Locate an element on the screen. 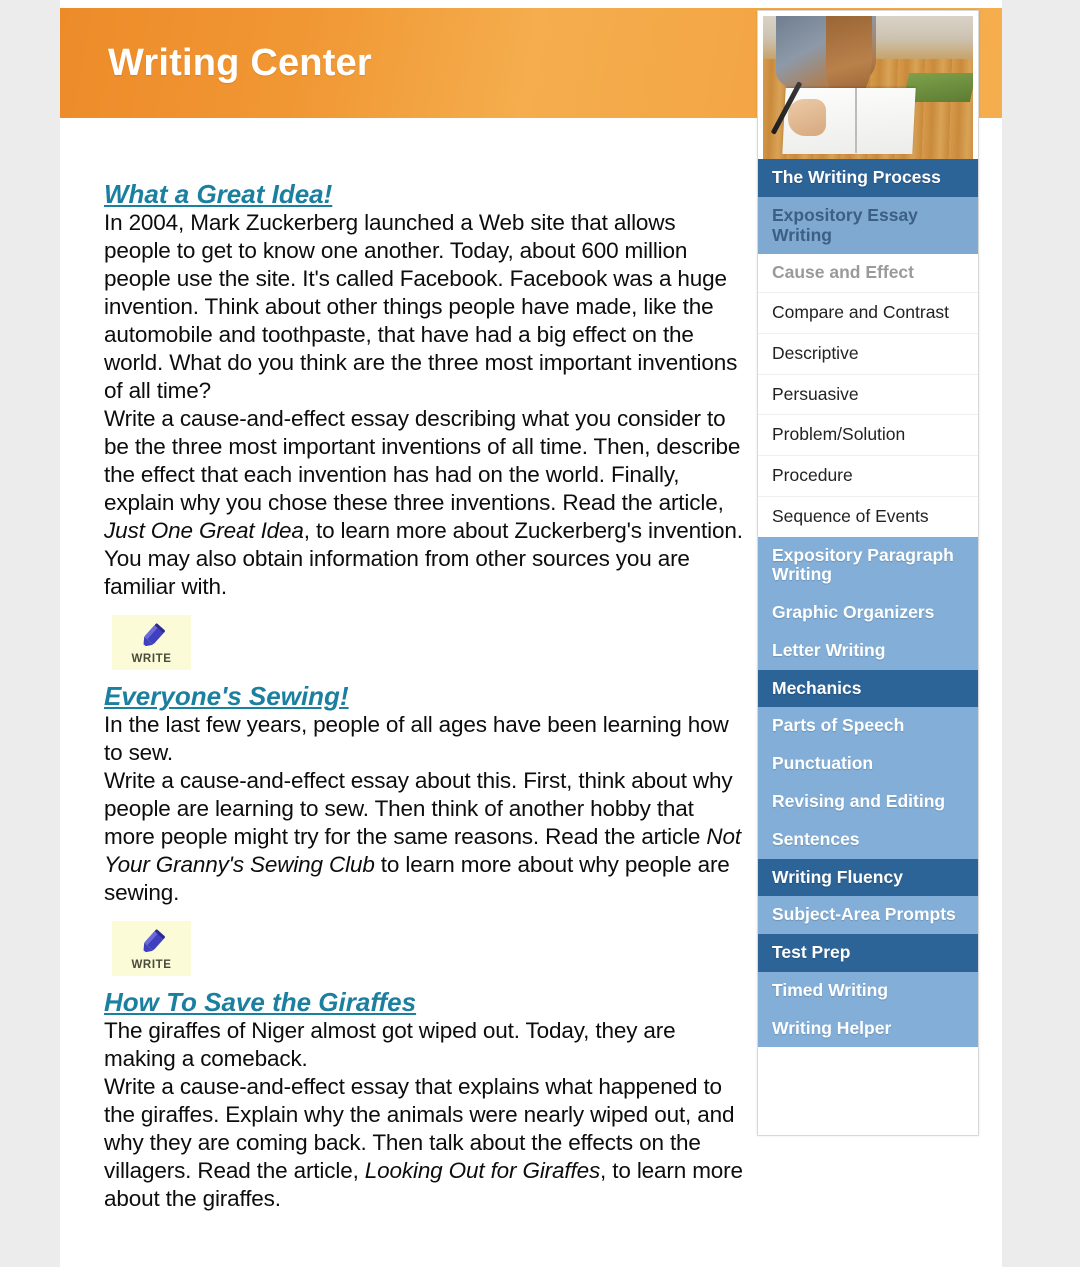 Image resolution: width=1080 pixels, height=1267 pixels. nav-mechanics: Mechanics is located at coordinates (868, 688).